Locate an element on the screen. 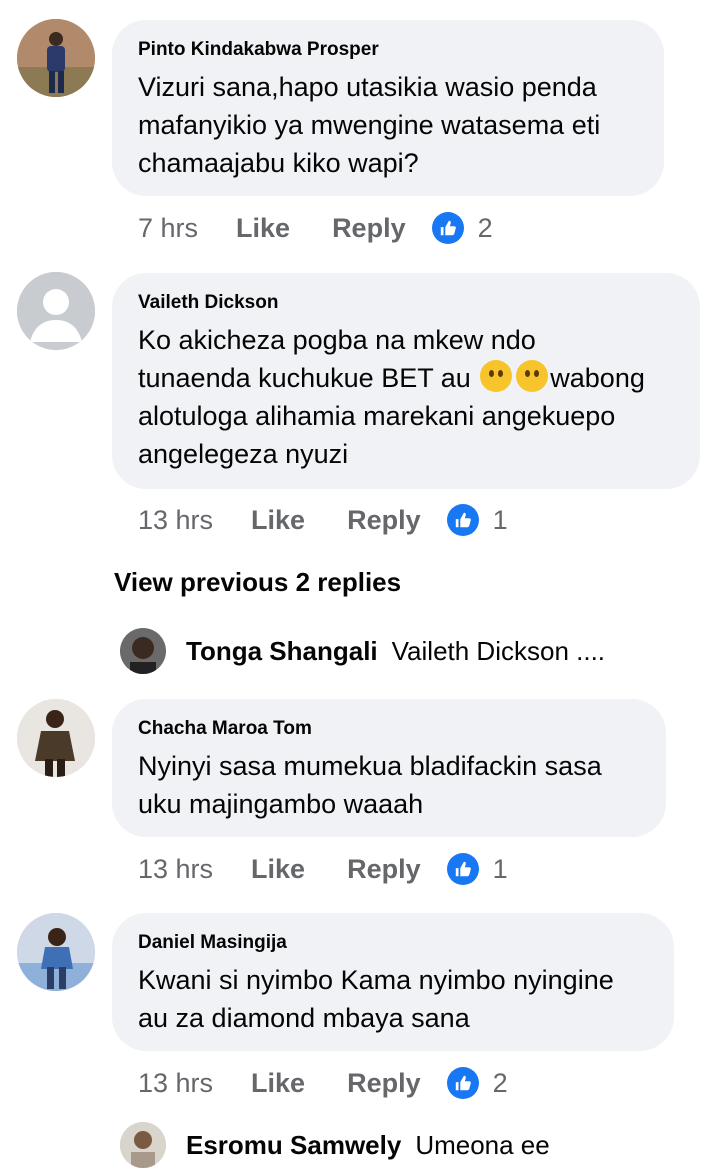 The height and width of the screenshot is (1172, 720). comment-author: Pinto Kindakabwa Prosper is located at coordinates (388, 50).